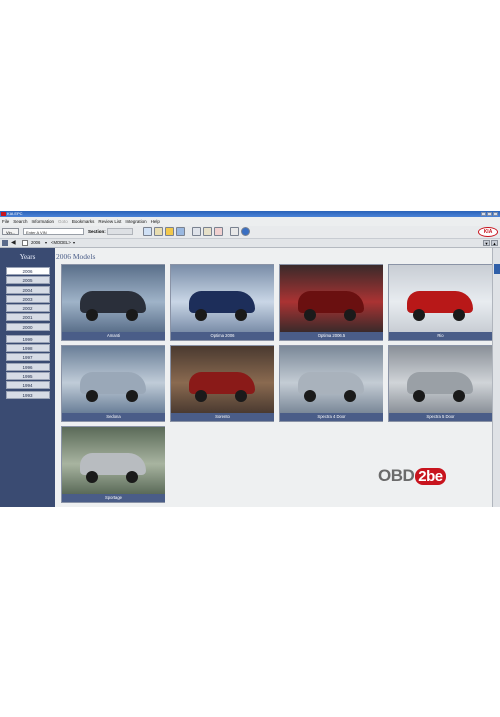 Image resolution: width=500 pixels, height=717 pixels. I want to click on year-button-1998: 1998, so click(27, 348).